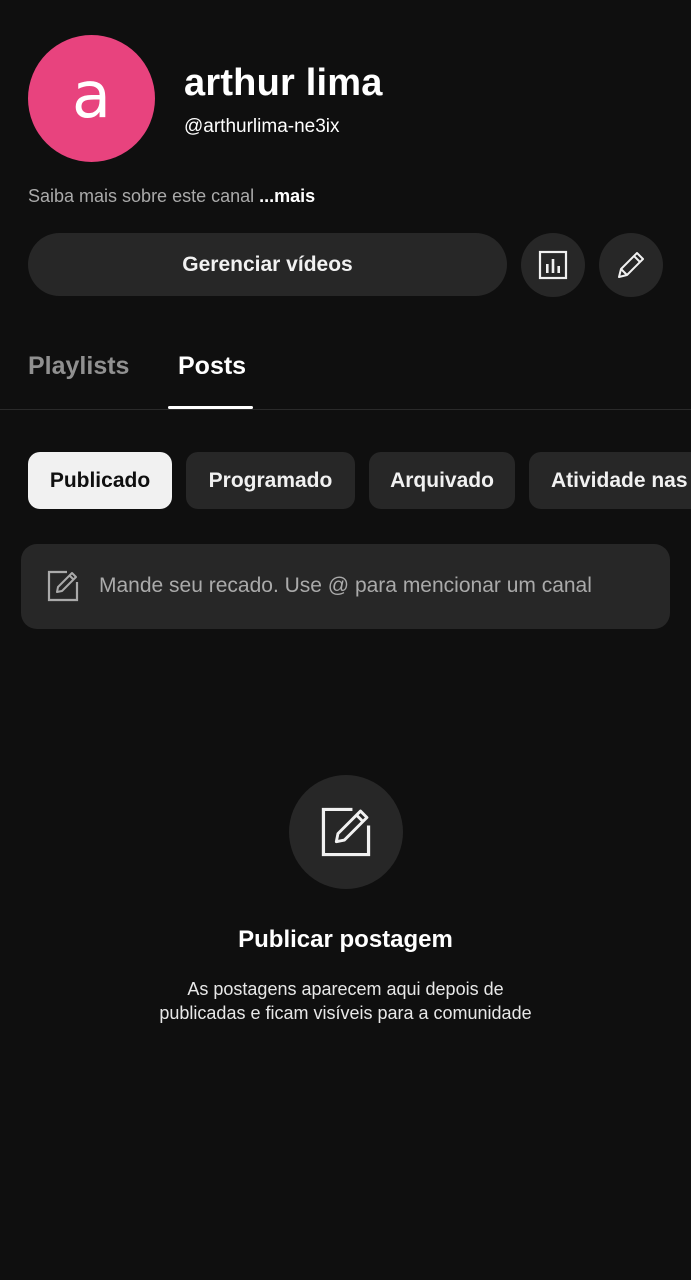 The width and height of the screenshot is (691, 1280). I want to click on edit-channel-button, so click(631, 265).